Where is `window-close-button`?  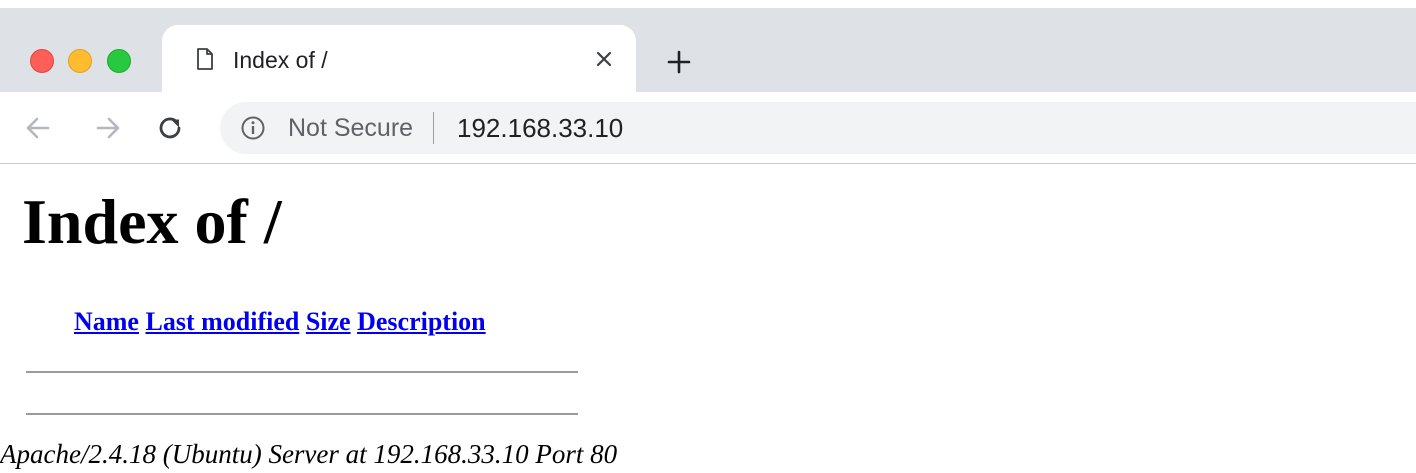
window-close-button is located at coordinates (42, 61).